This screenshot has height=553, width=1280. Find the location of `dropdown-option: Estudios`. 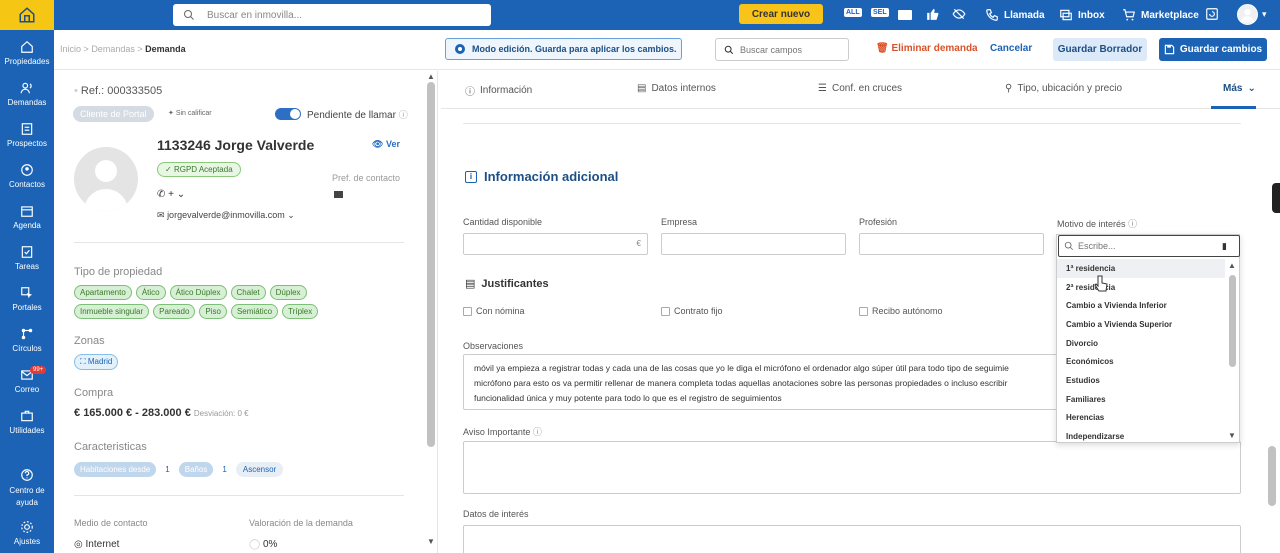

dropdown-option: Estudios is located at coordinates (1141, 380).